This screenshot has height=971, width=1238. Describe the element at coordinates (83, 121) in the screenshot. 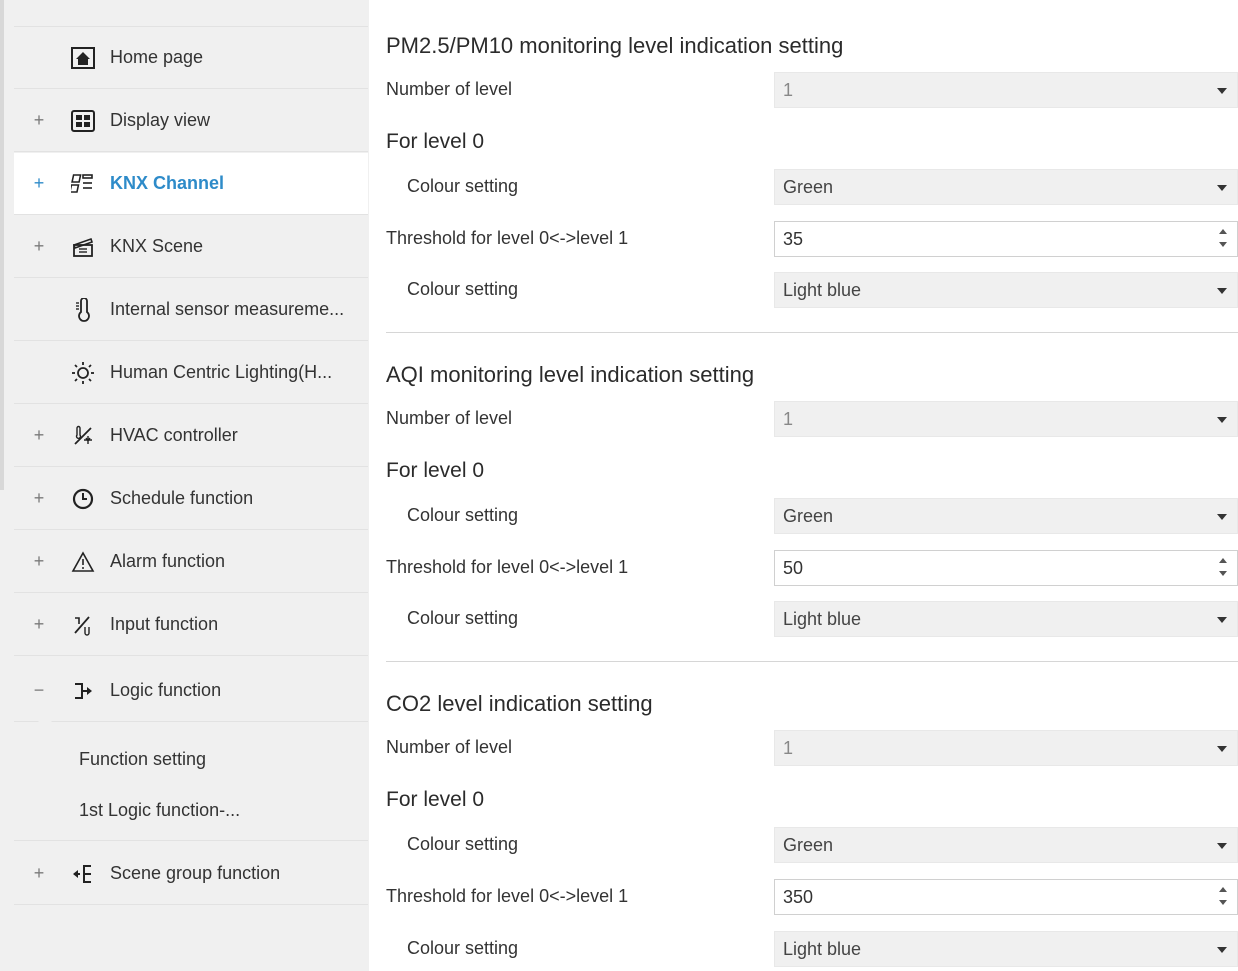

I see `display-grid-icon` at that location.